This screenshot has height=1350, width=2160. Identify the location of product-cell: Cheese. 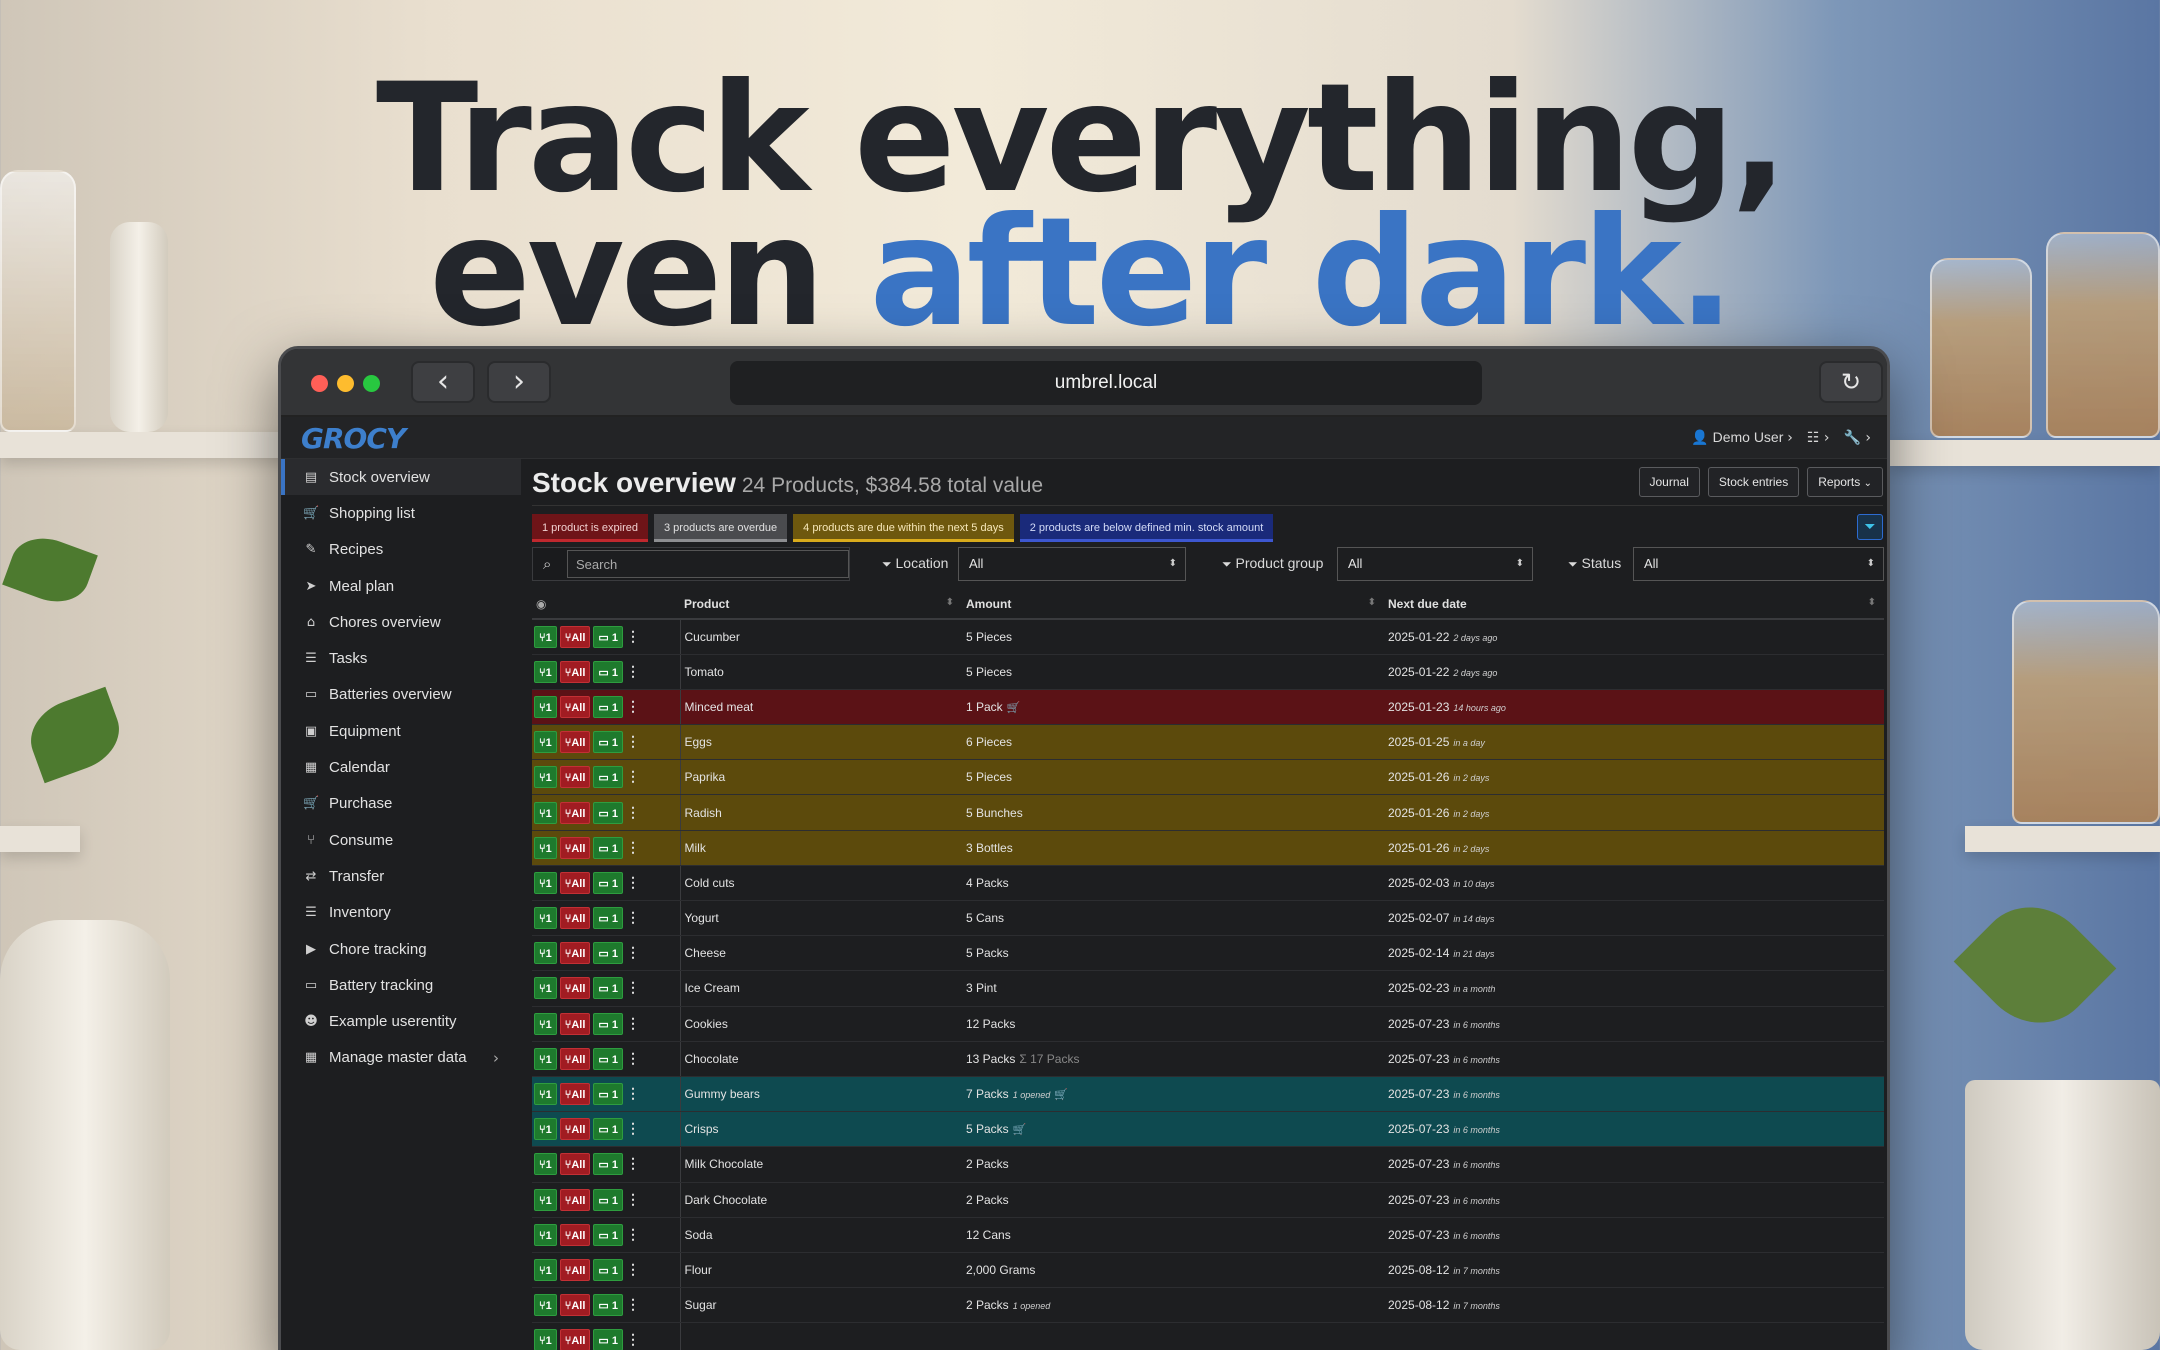
(821, 953).